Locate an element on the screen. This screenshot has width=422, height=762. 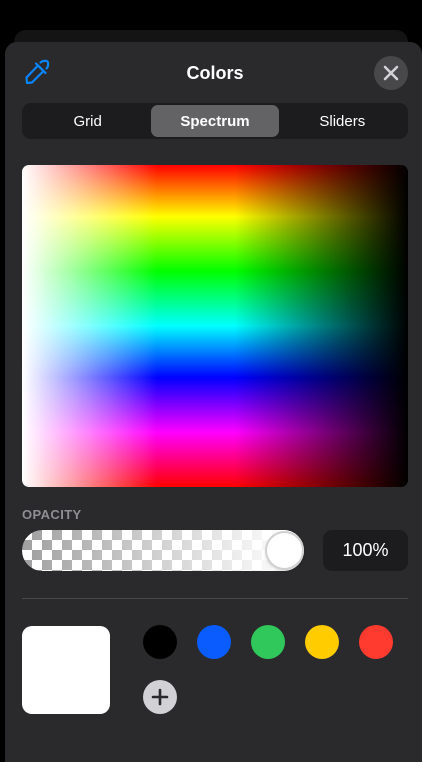
add-swatch-button is located at coordinates (160, 697).